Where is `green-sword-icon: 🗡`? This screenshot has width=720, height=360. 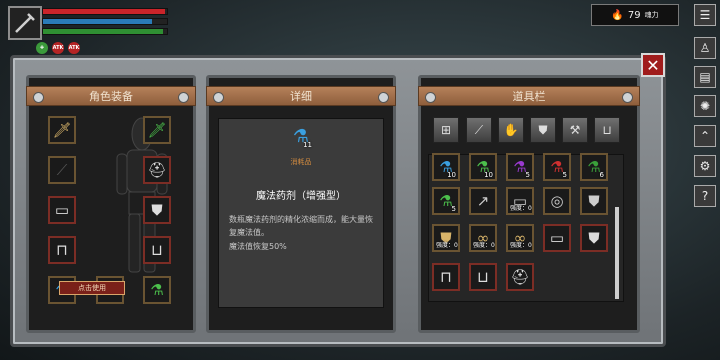
green-sword-icon: 🗡 is located at coordinates (157, 130).